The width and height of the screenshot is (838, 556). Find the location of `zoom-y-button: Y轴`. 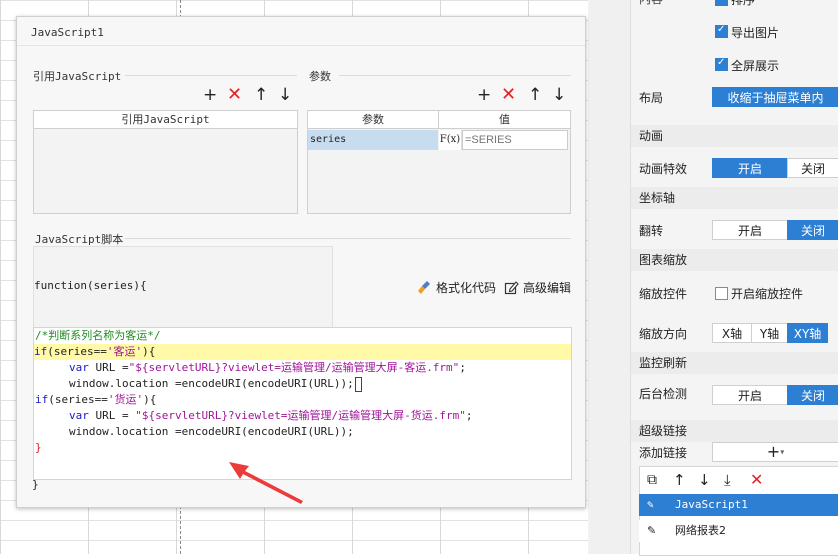

zoom-y-button: Y轴 is located at coordinates (769, 333).